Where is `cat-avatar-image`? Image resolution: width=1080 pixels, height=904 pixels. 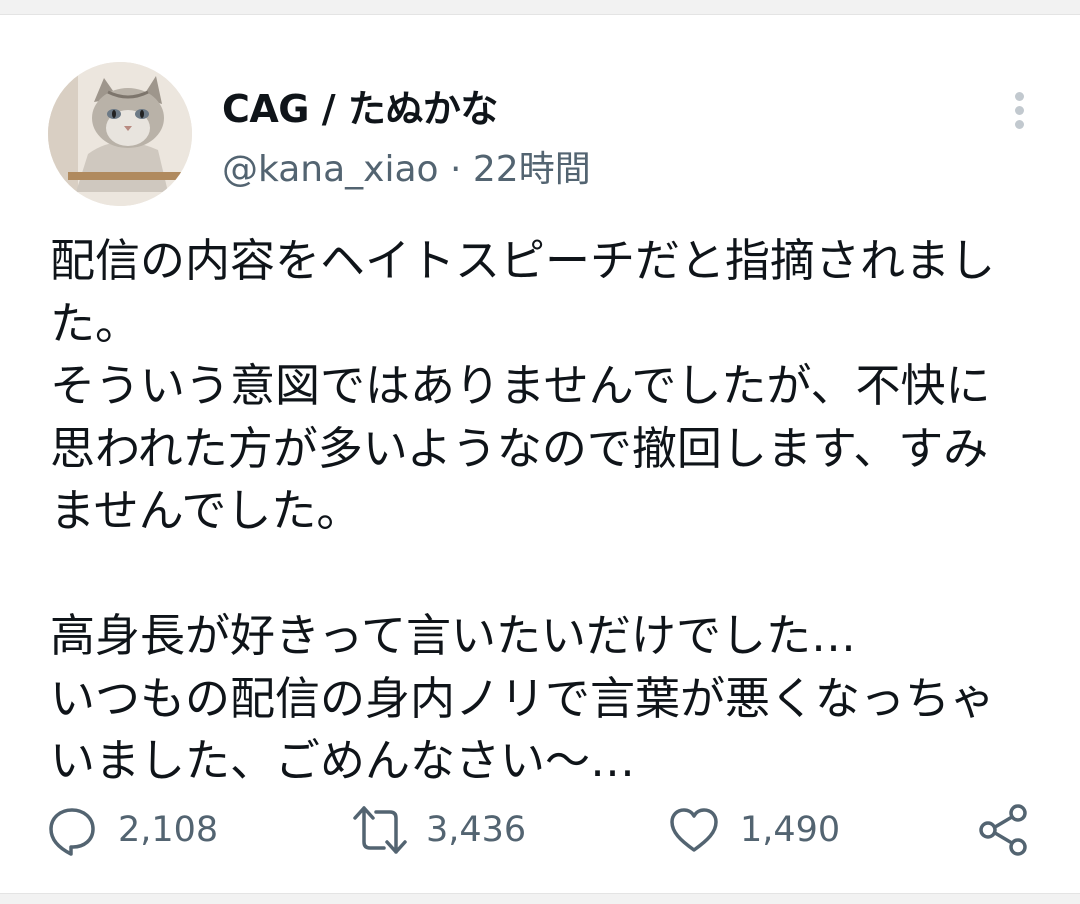
cat-avatar-image is located at coordinates (120, 134).